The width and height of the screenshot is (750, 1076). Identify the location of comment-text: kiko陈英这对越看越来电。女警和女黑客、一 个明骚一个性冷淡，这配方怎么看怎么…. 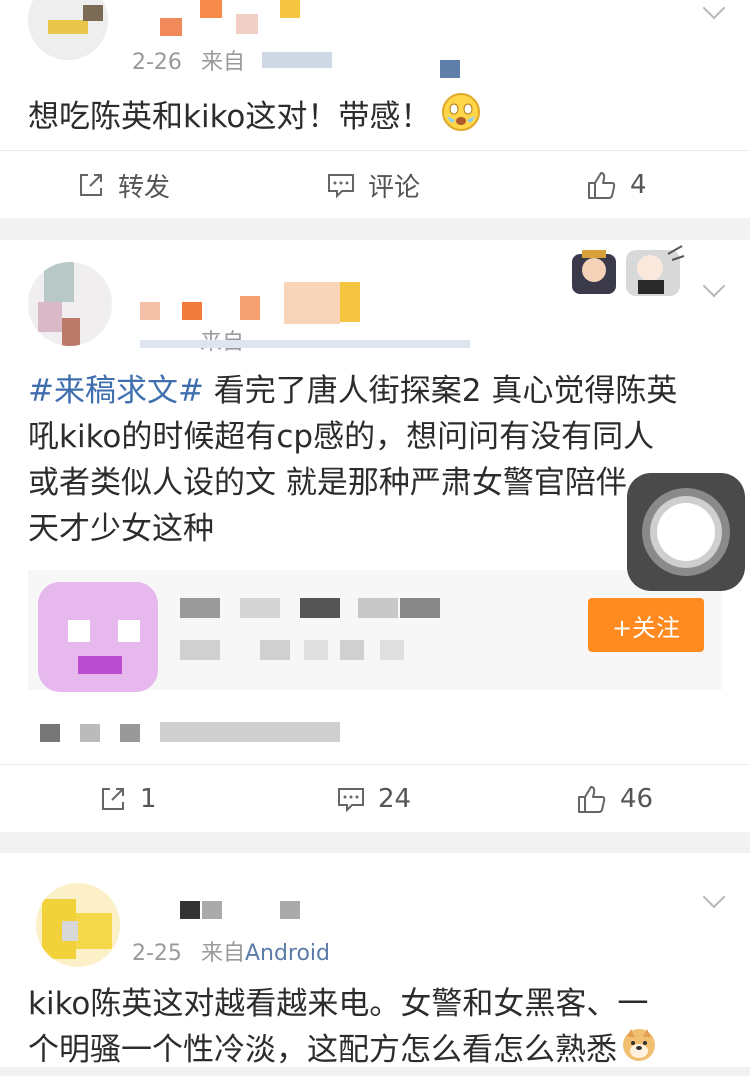
(342, 1028).